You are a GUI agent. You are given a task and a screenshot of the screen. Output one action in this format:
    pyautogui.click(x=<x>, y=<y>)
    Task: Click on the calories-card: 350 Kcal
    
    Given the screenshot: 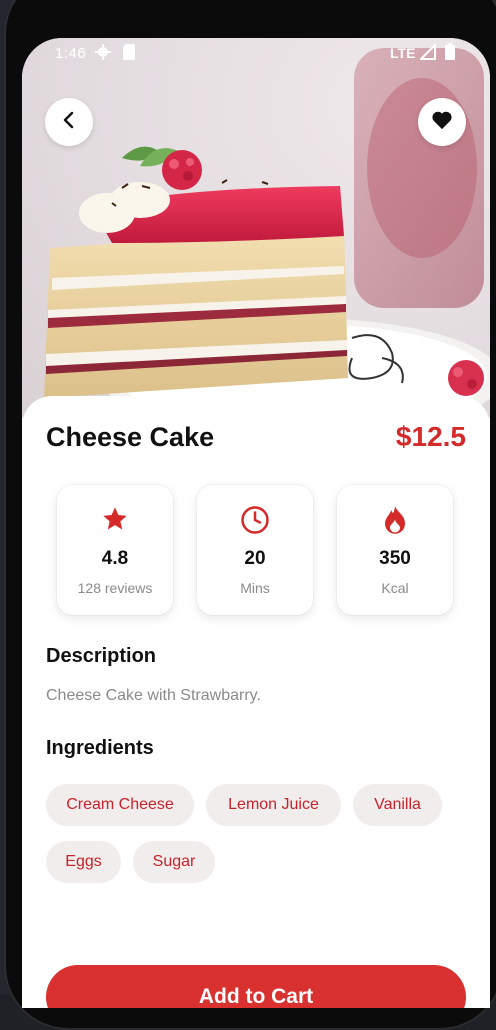 What is the action you would take?
    pyautogui.click(x=395, y=550)
    